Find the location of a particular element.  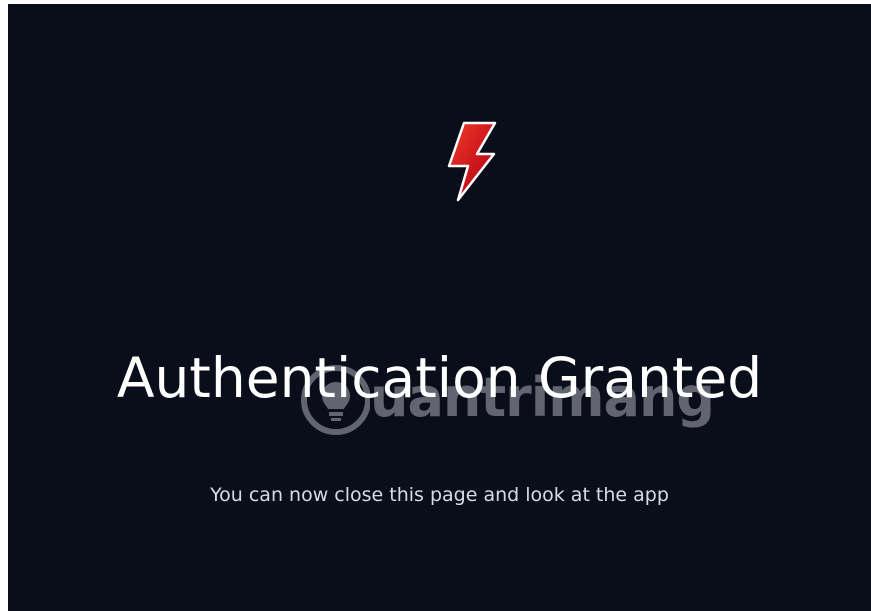

page-title: Authentication Granted is located at coordinates (439, 378).